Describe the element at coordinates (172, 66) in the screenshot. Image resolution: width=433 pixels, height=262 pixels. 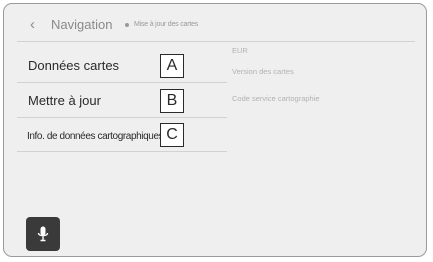
I see `callout-label: A` at that location.